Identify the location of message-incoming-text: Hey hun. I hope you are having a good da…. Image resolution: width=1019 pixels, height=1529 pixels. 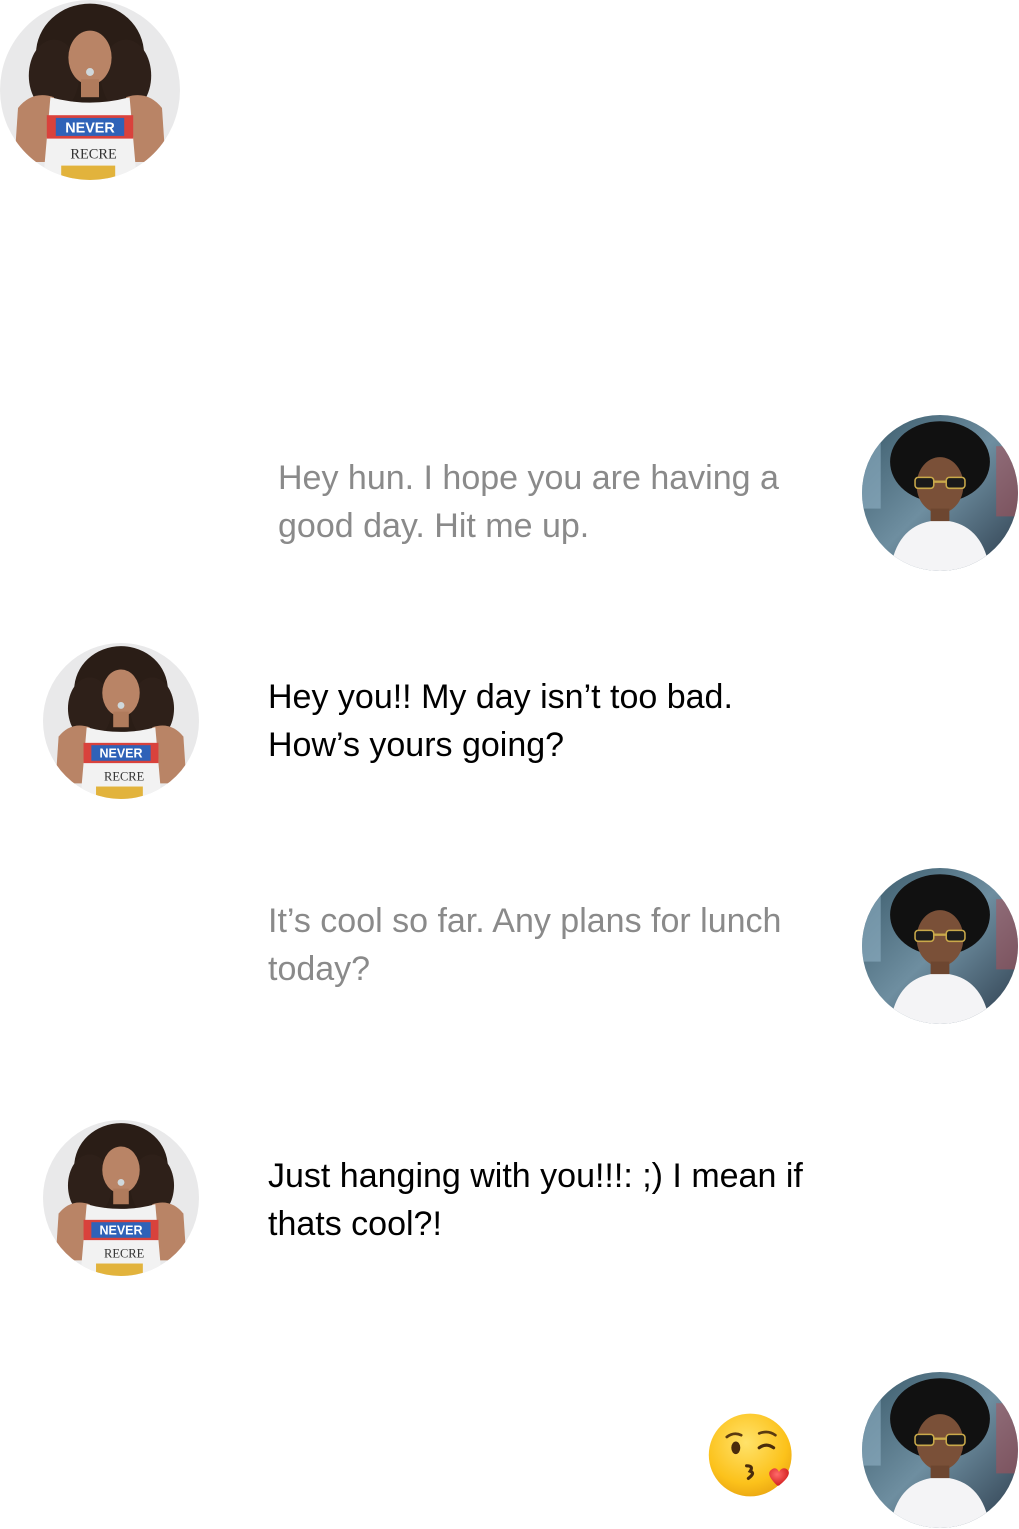
(528, 502).